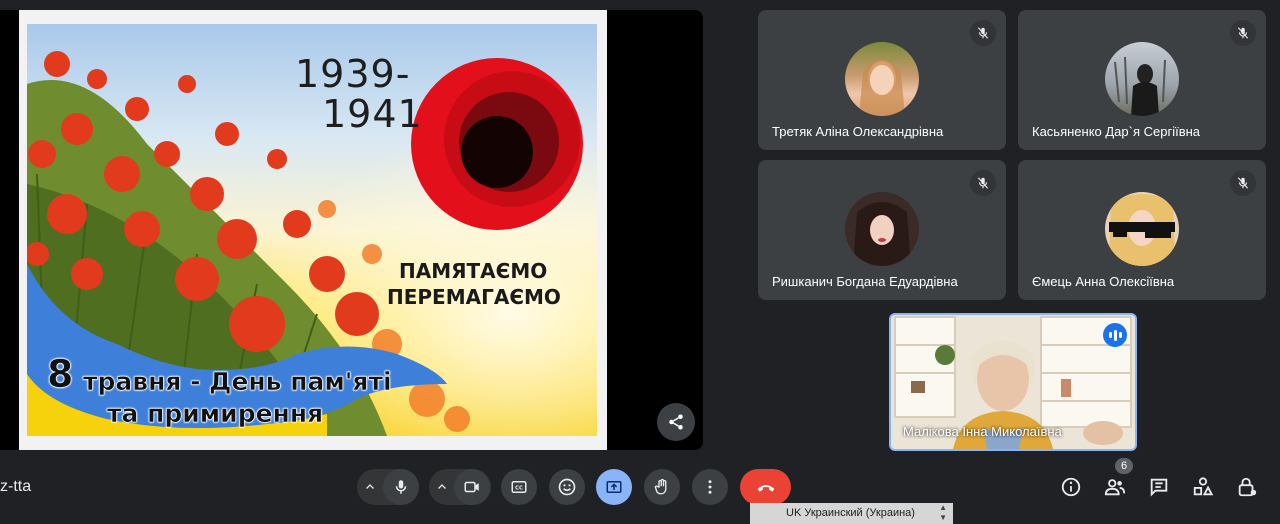 The height and width of the screenshot is (524, 1280). I want to click on participant-tile: Касьяненко Дар`я Сергіївна, so click(1142, 80).